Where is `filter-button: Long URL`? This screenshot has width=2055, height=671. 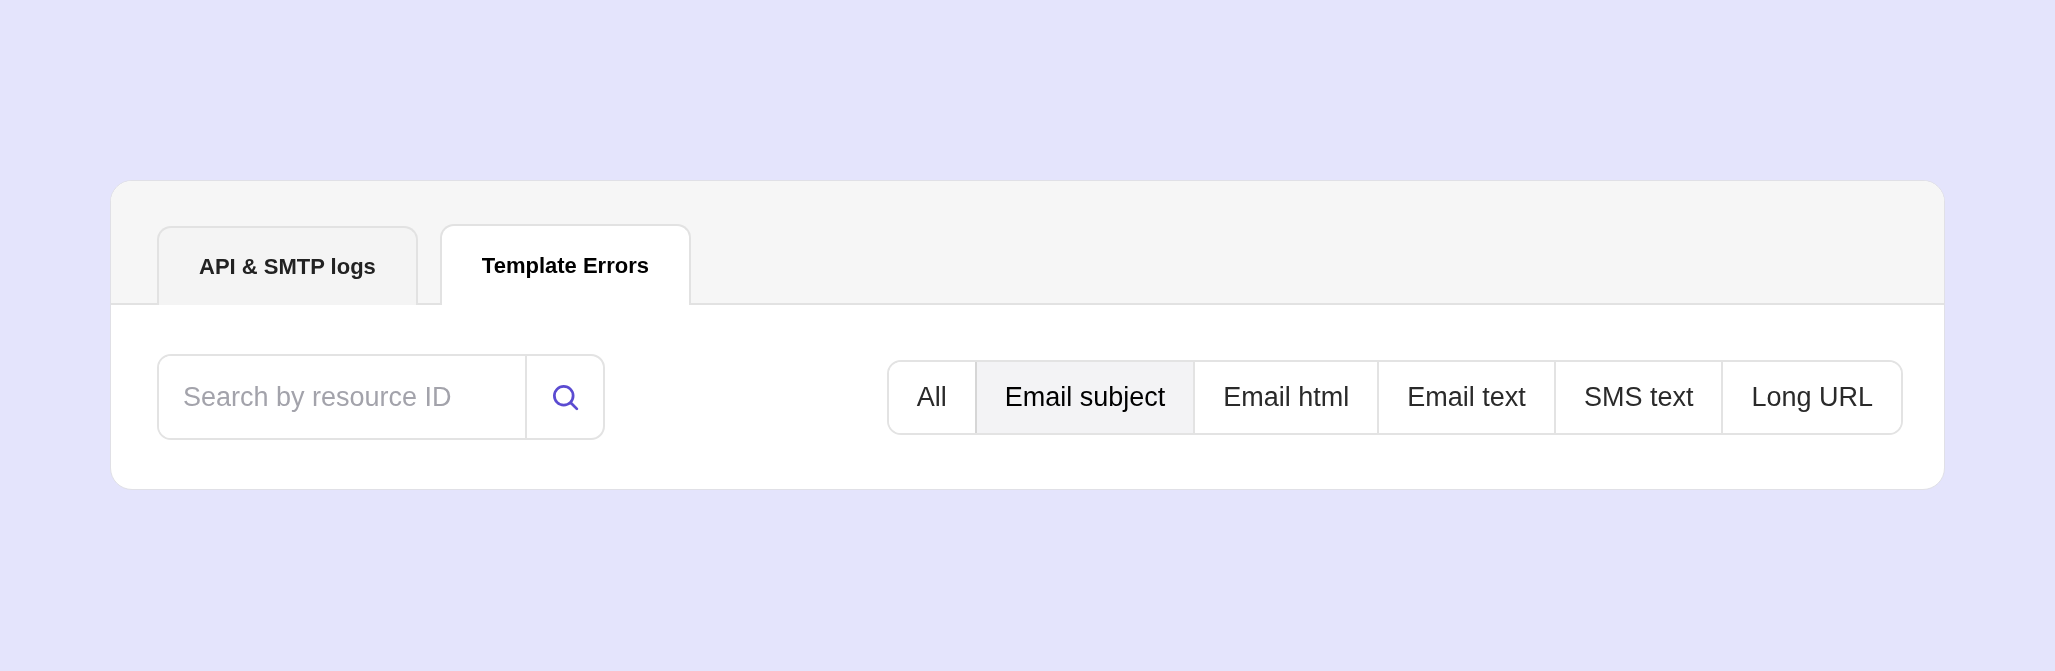 filter-button: Long URL is located at coordinates (1811, 397).